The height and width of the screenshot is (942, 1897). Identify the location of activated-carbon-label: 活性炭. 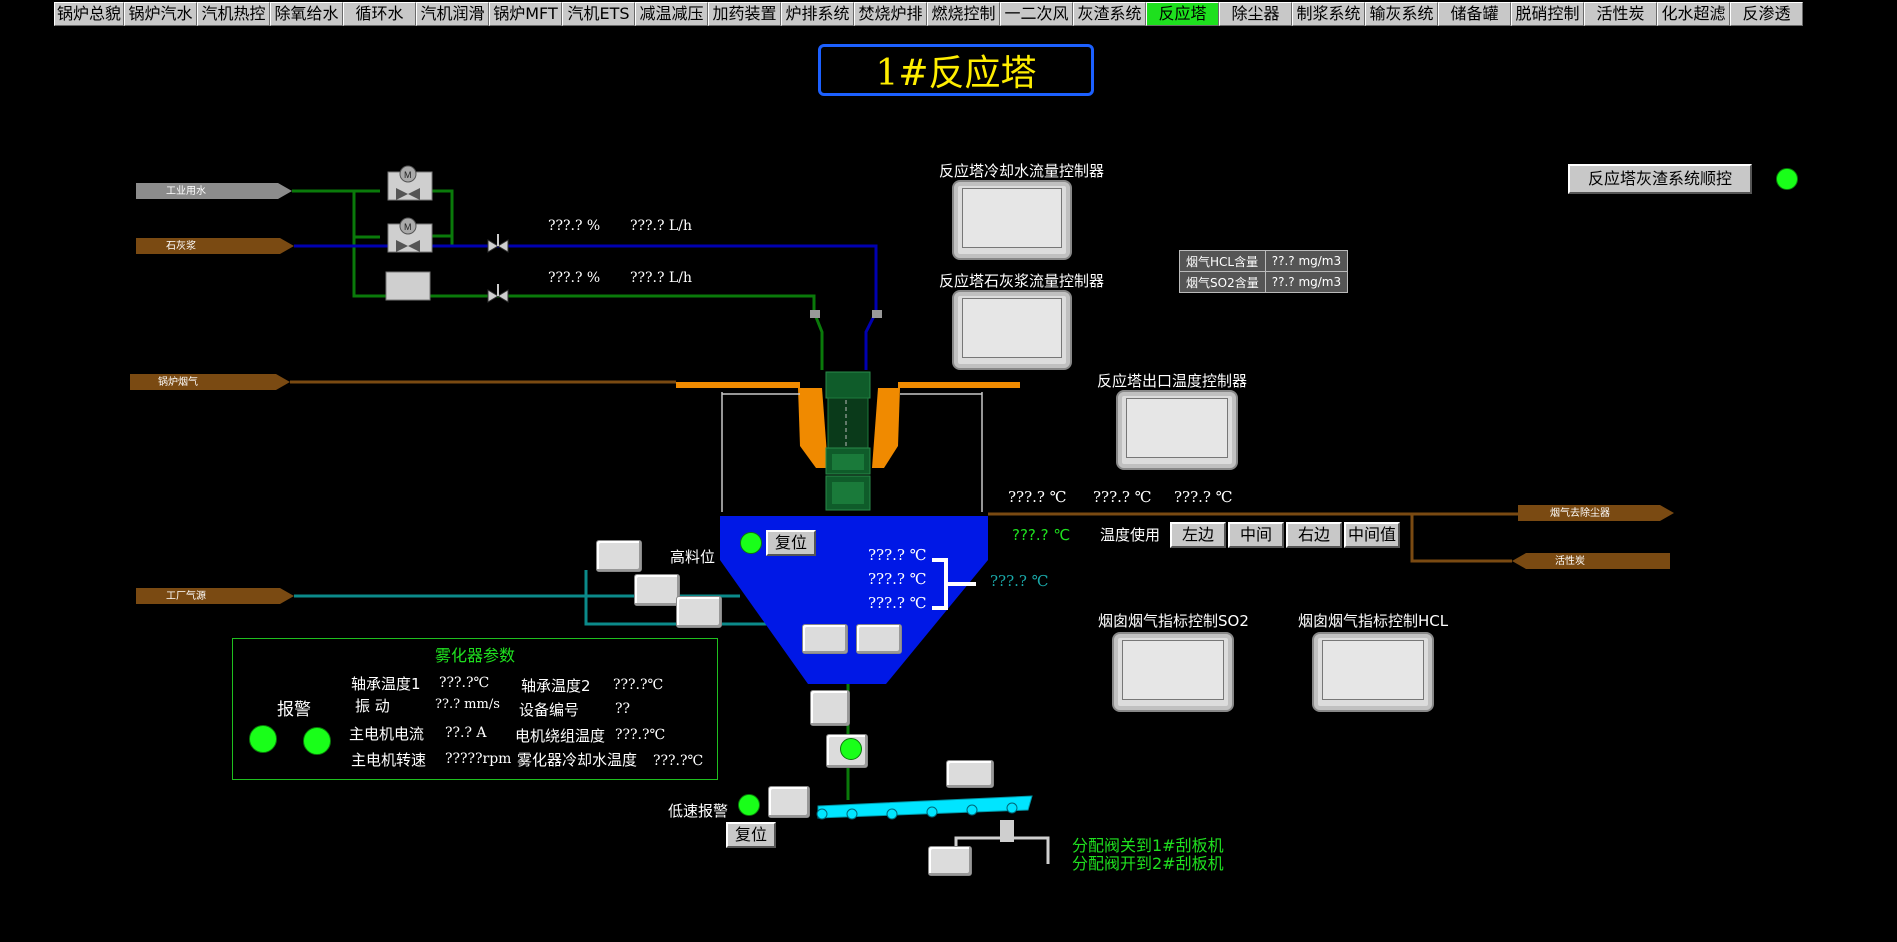
(1570, 561).